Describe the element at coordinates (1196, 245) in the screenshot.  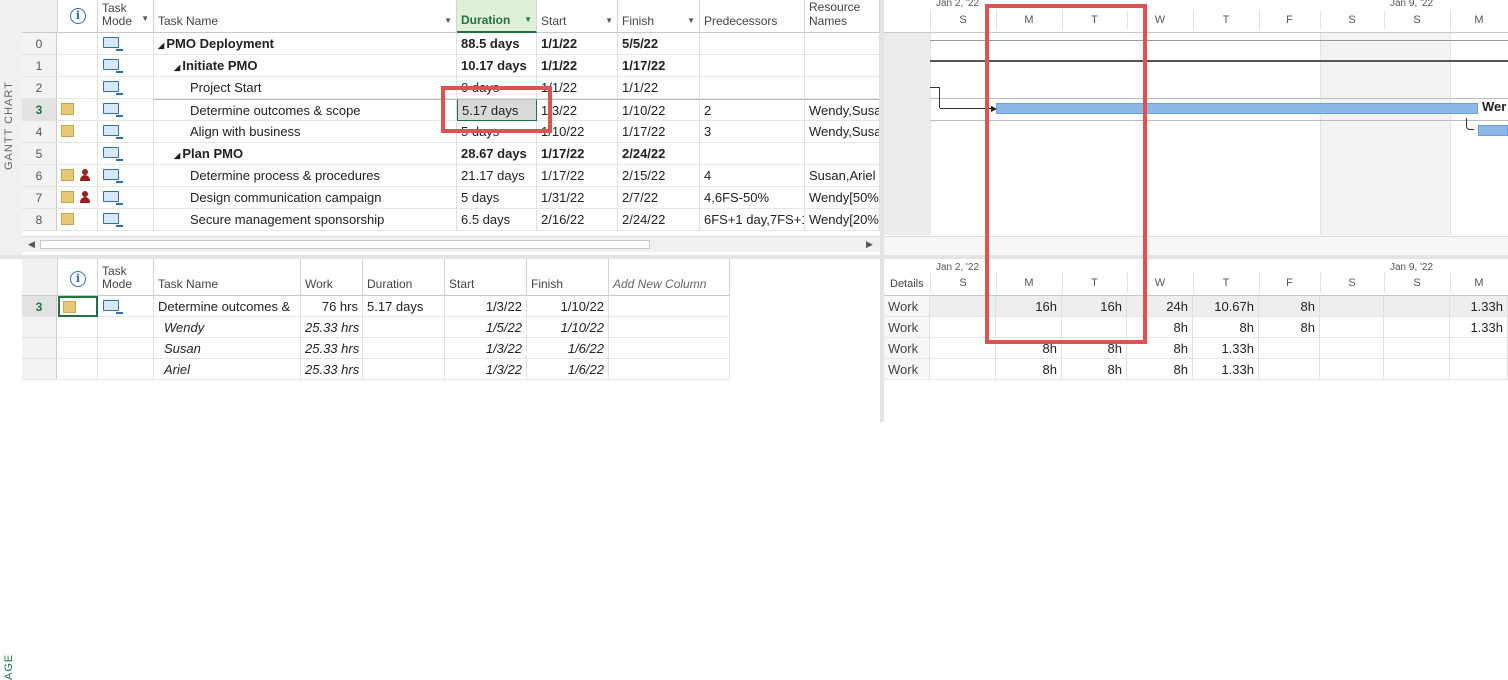
I see `gantt-chart-scrollbar` at that location.